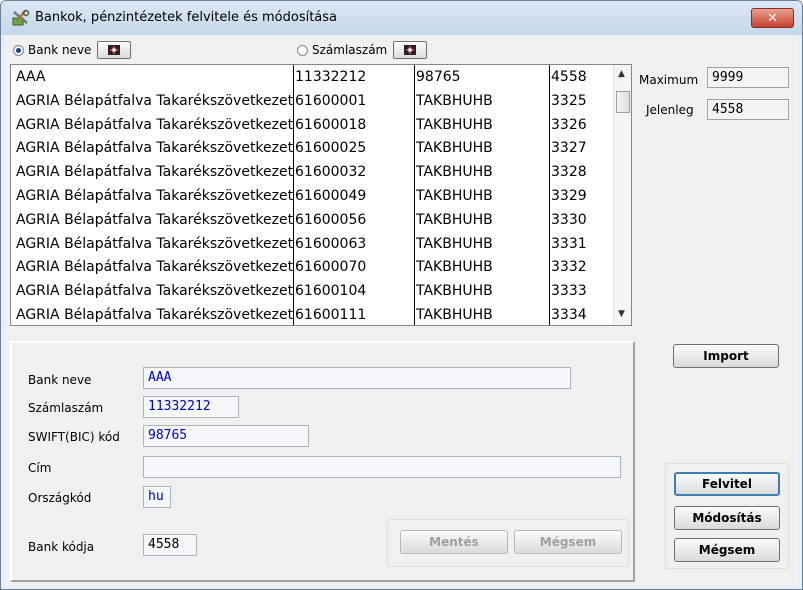 The image size is (803, 590). What do you see at coordinates (18, 50) in the screenshot?
I see `radio-selected-icon` at bounding box center [18, 50].